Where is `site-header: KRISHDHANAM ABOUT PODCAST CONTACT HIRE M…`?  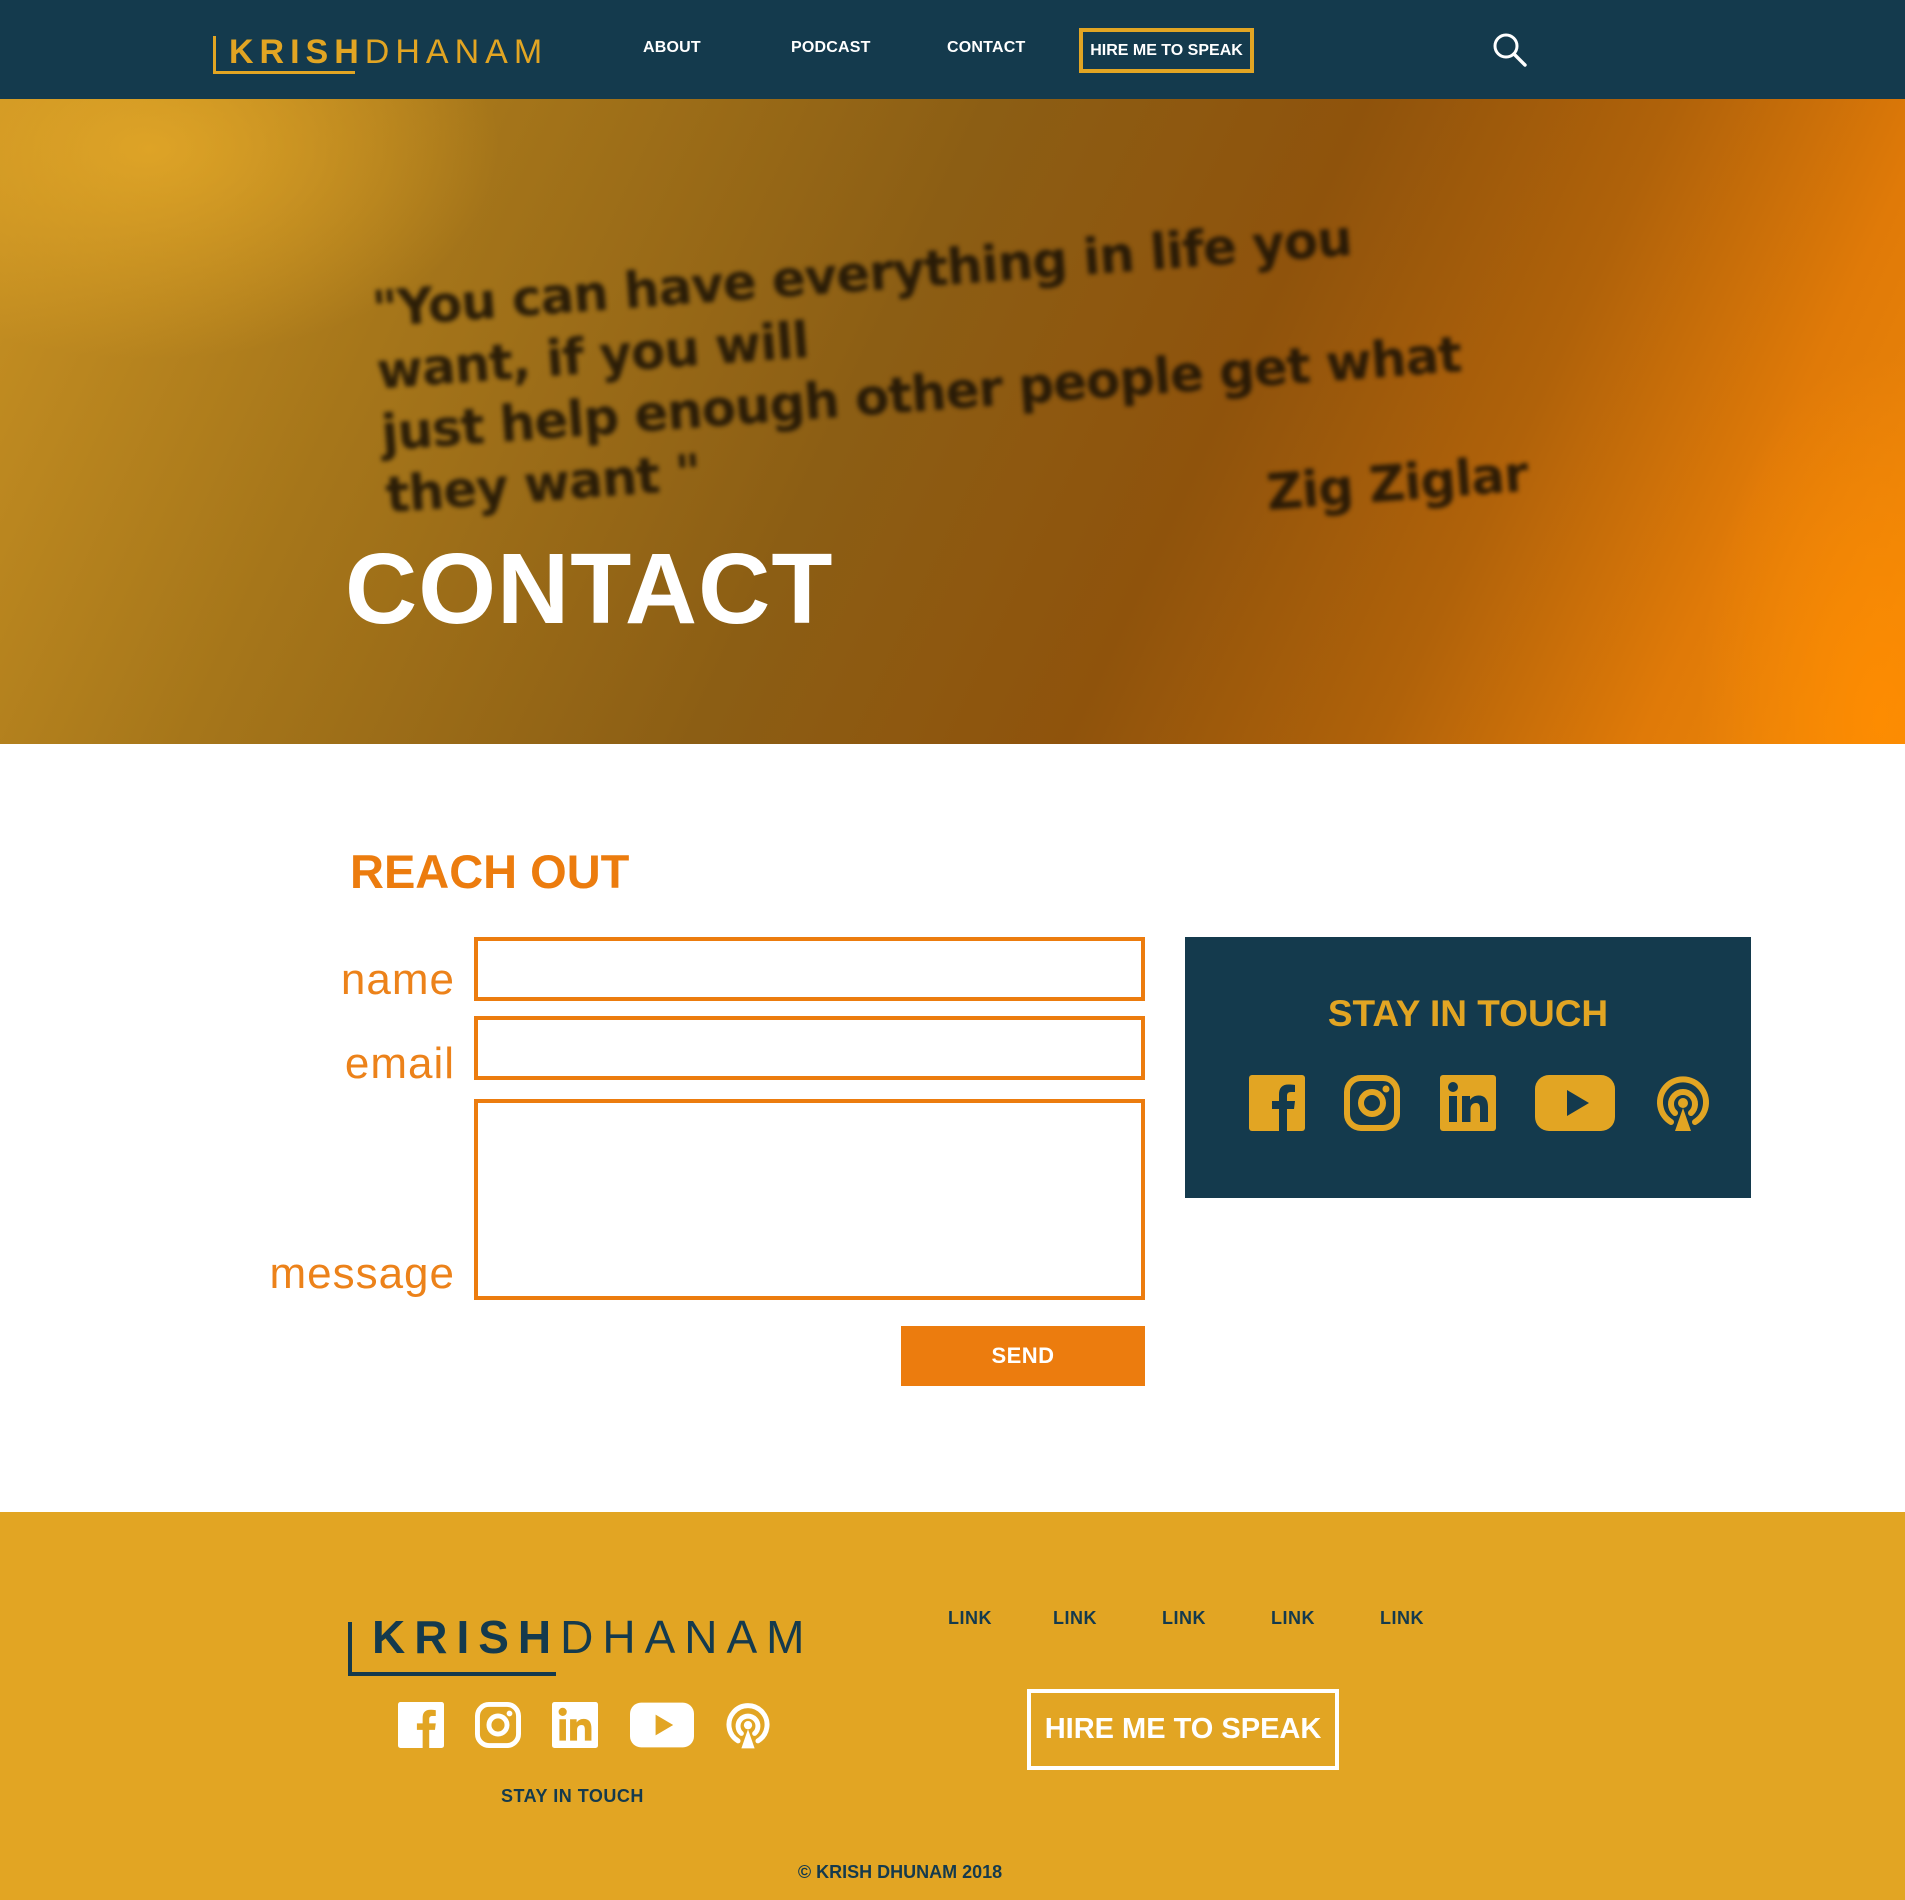 site-header: KRISHDHANAM ABOUT PODCAST CONTACT HIRE M… is located at coordinates (952, 49).